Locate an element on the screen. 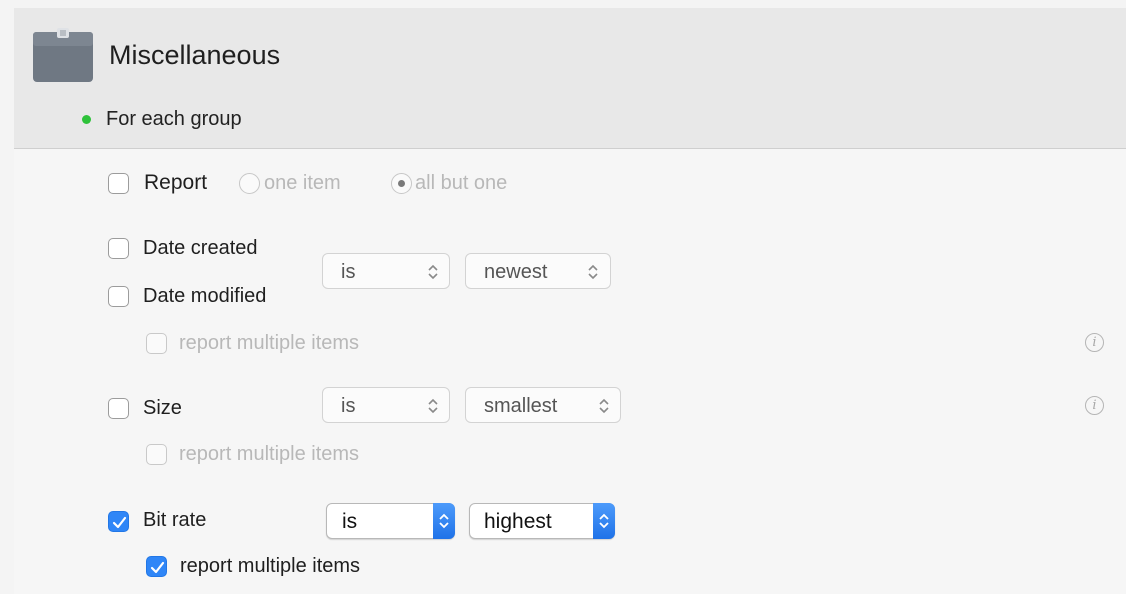 The height and width of the screenshot is (594, 1126). size-value-value: smallest is located at coordinates (521, 406).